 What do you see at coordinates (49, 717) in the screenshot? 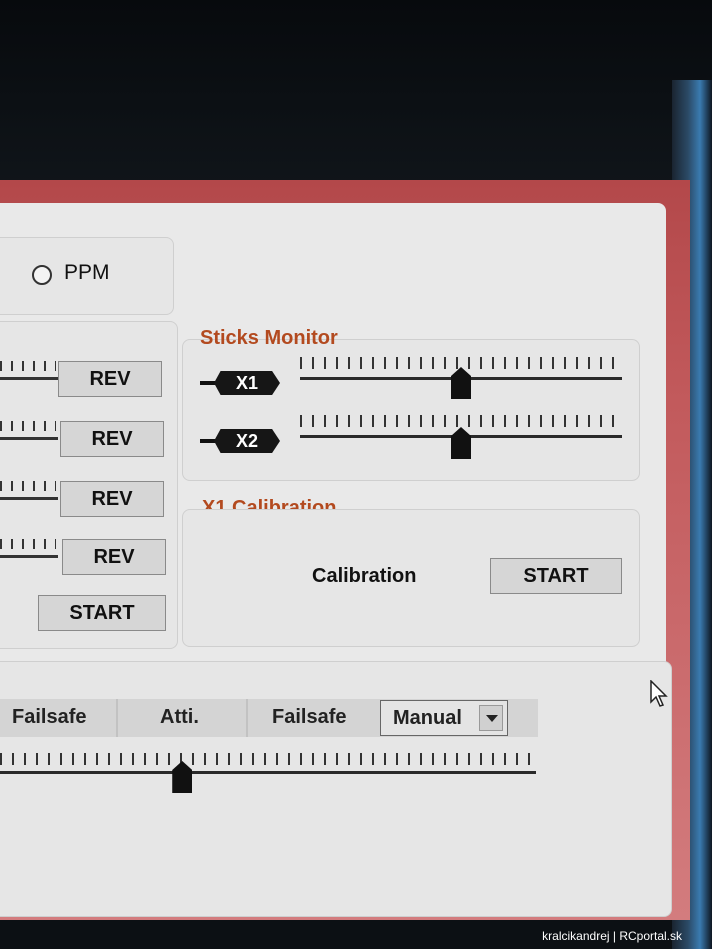
I see `failsafe-label-left: Failsafe` at bounding box center [49, 717].